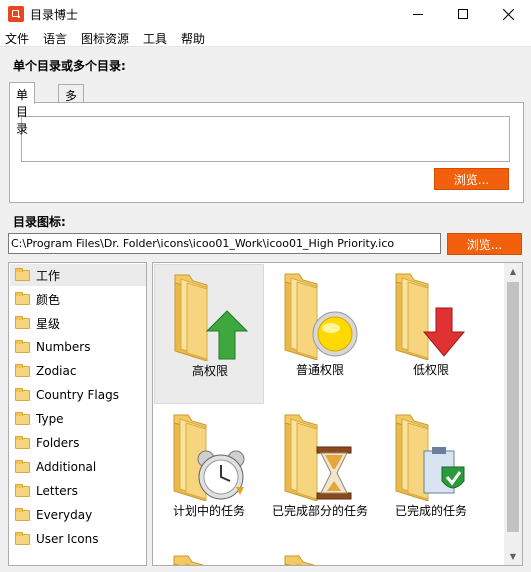 The image size is (531, 572). Describe the element at coordinates (39, 222) in the screenshot. I see `folder-icon-label: 目录图标:` at that location.